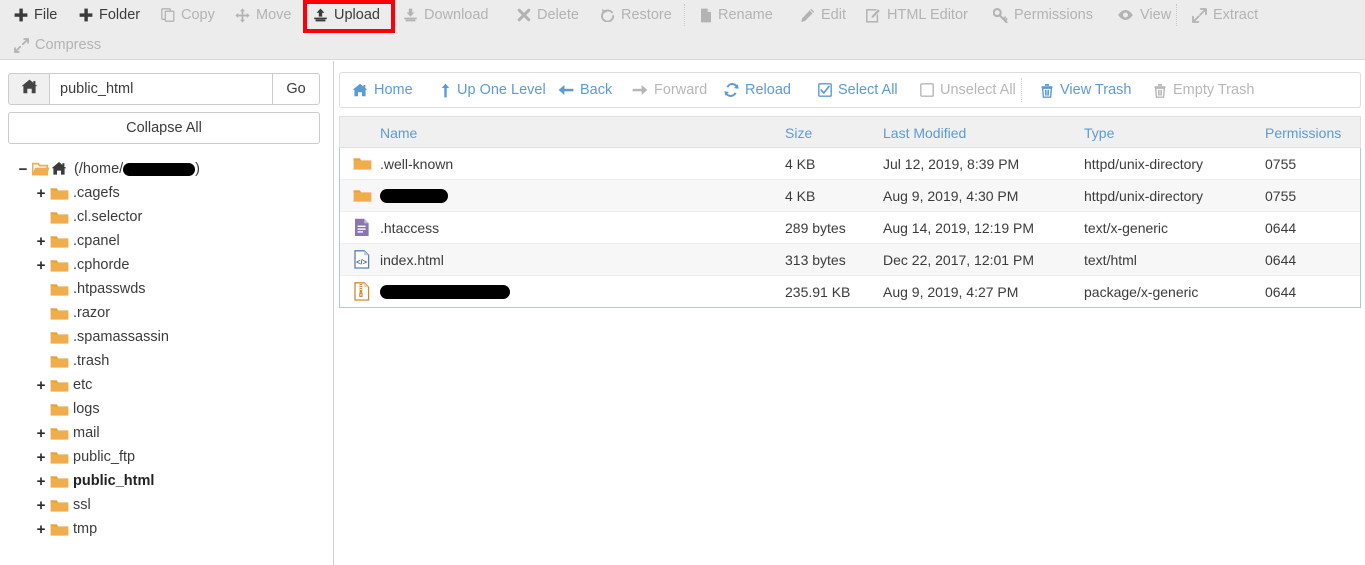 This screenshot has width=1365, height=565. What do you see at coordinates (263, 15) in the screenshot?
I see `toolbar-move-button: Move` at bounding box center [263, 15].